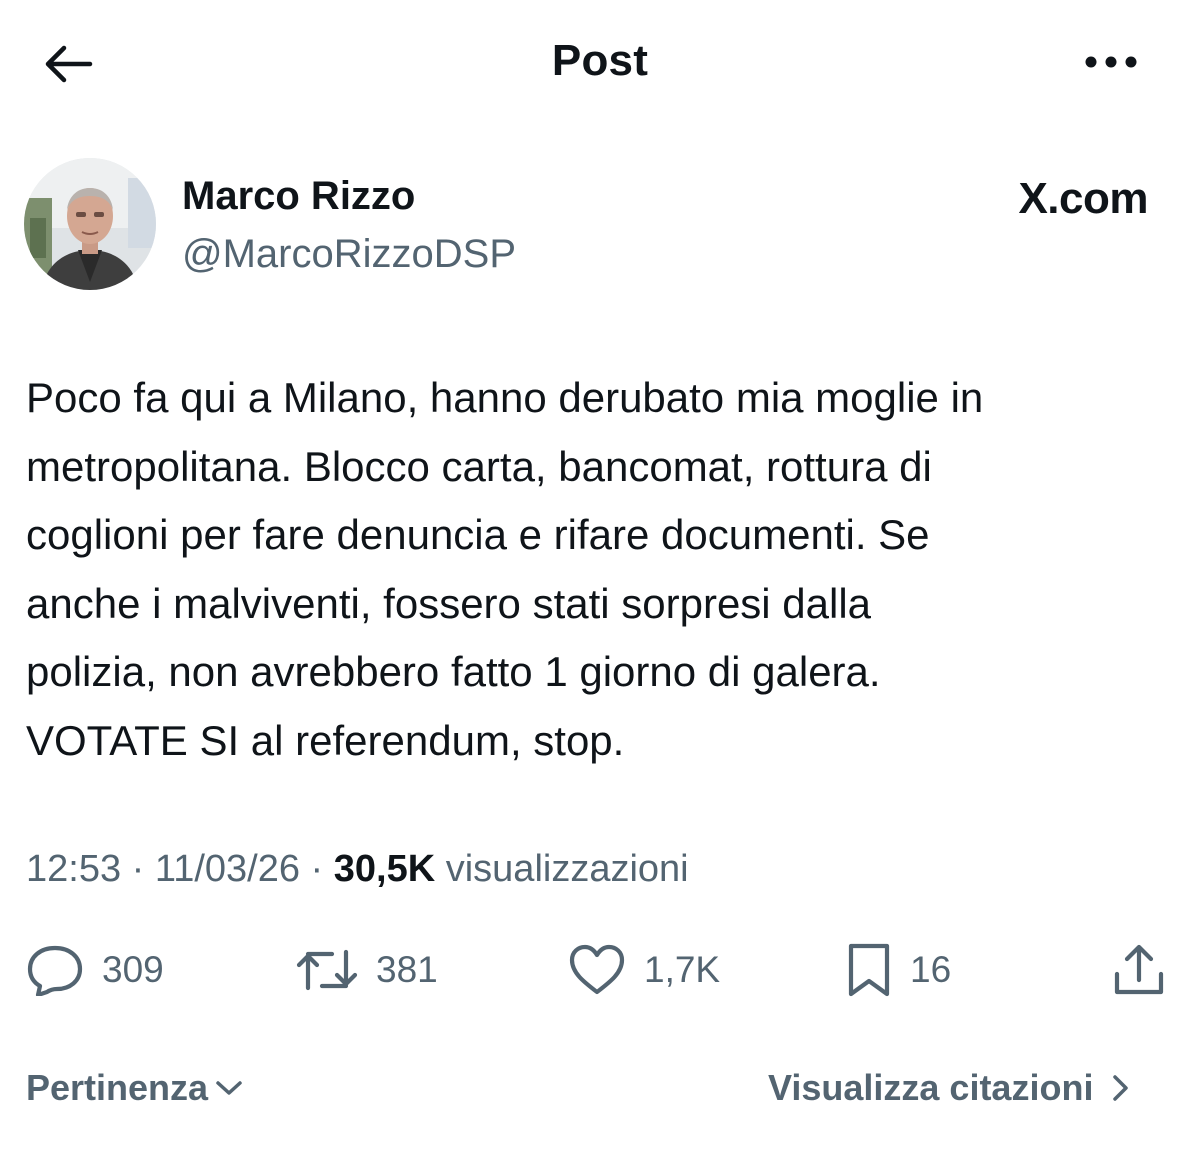 This screenshot has width=1200, height=1153. What do you see at coordinates (567, 869) in the screenshot?
I see `views-label: visualizzazioni` at bounding box center [567, 869].